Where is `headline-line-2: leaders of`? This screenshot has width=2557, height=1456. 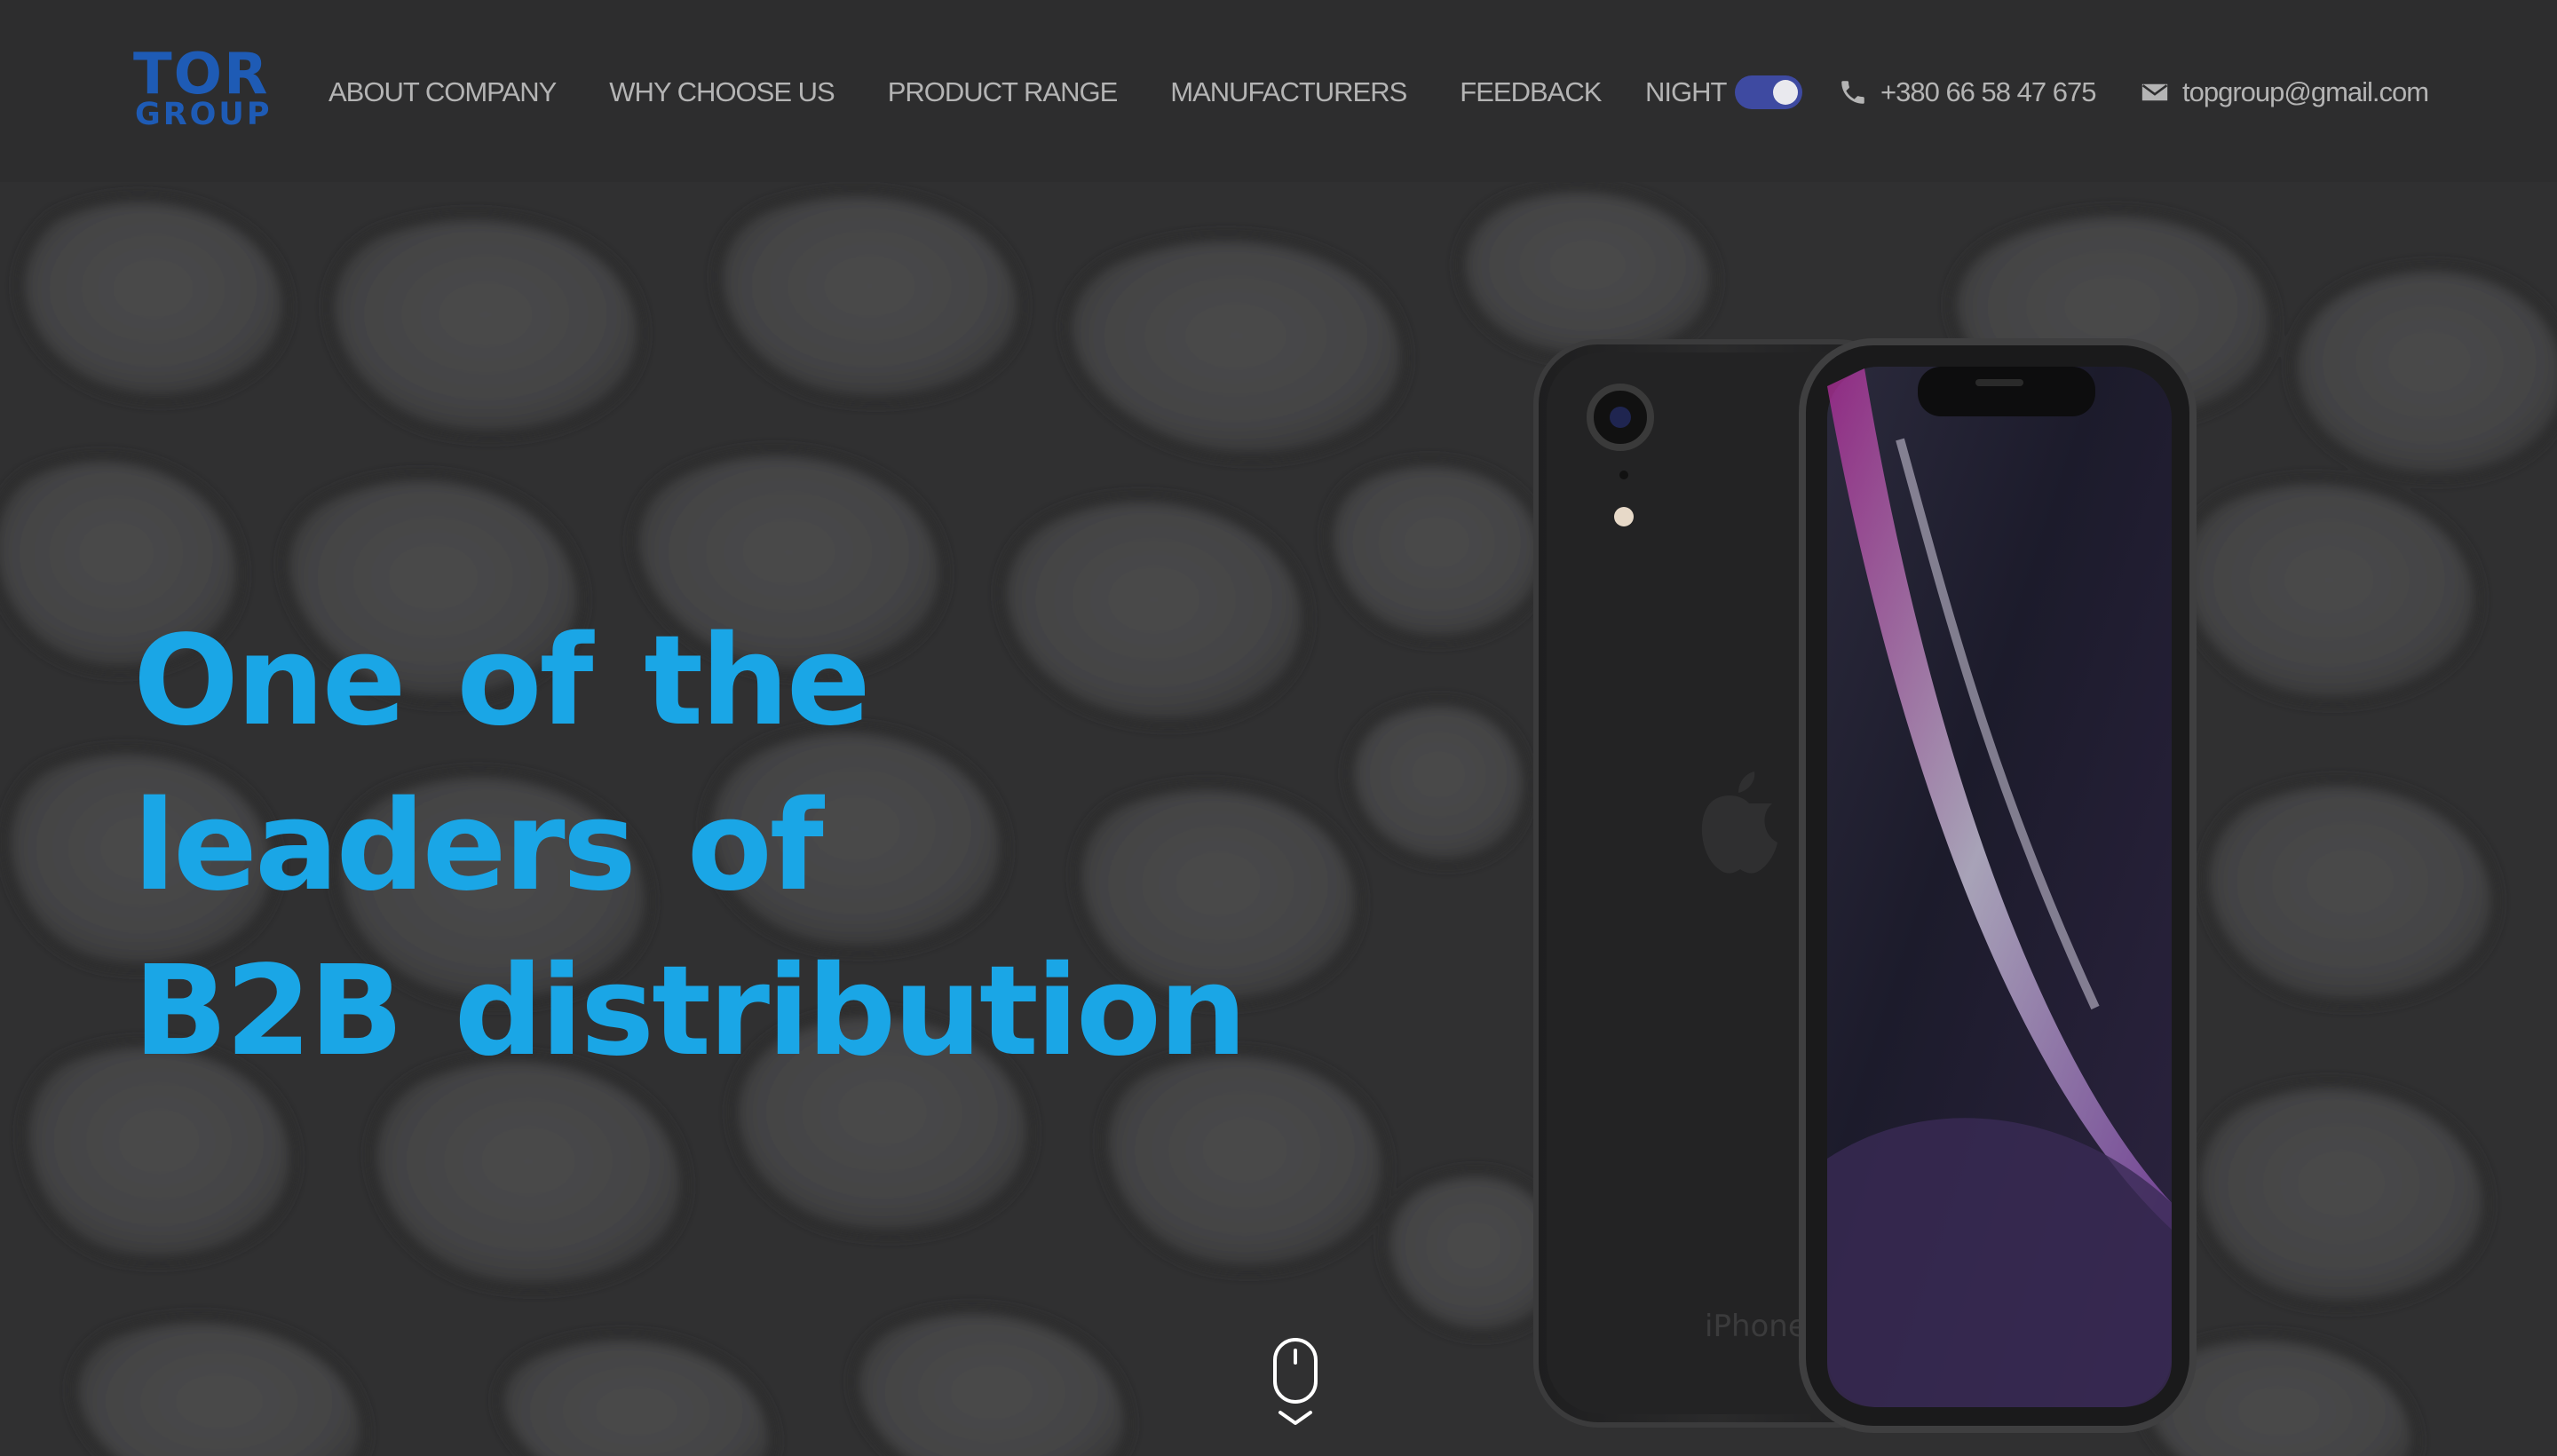
headline-line-2: leaders of is located at coordinates (478, 846).